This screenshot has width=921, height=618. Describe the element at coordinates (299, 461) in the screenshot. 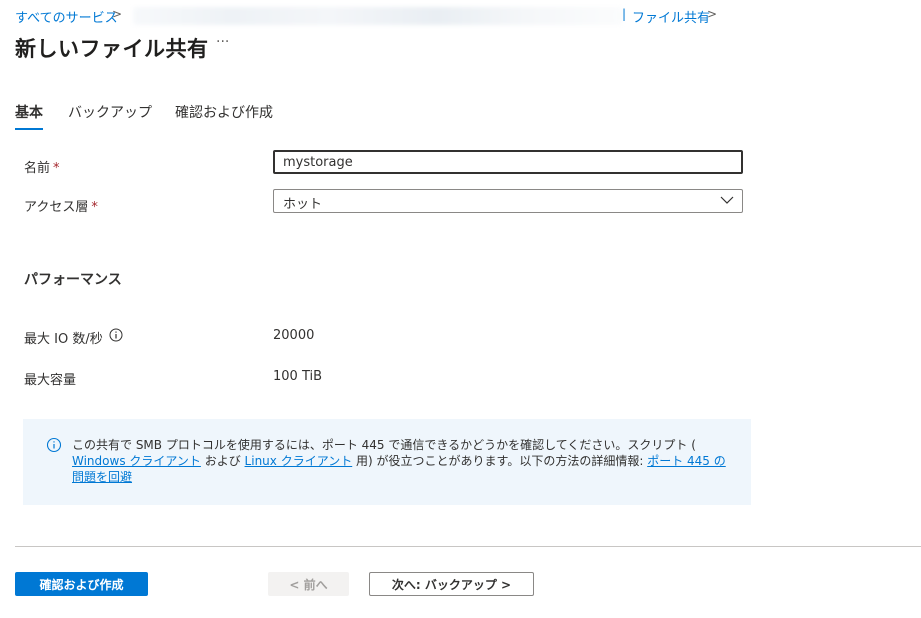

I see `linux-client-link: Linux クライアント` at that location.